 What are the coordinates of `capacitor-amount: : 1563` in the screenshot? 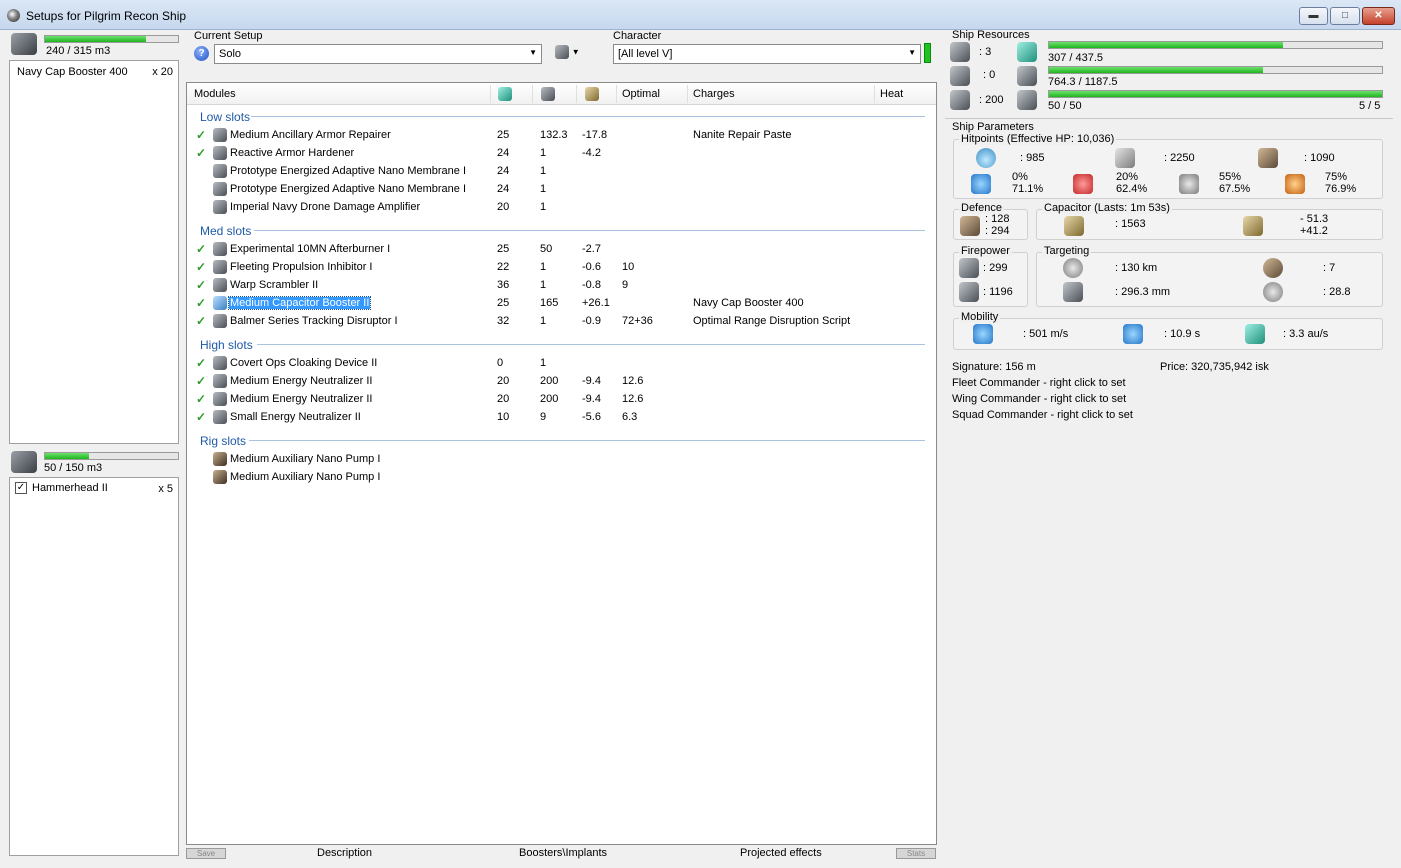 It's located at (1130, 224).